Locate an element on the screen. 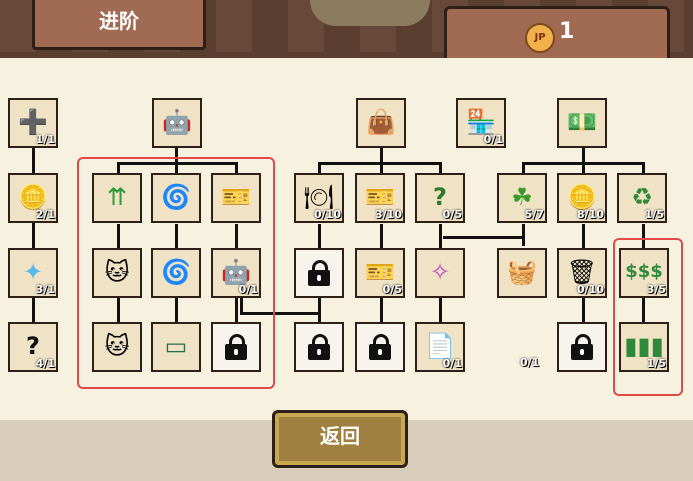  upgrade-tile: ➕ 1/1 is located at coordinates (33, 123).